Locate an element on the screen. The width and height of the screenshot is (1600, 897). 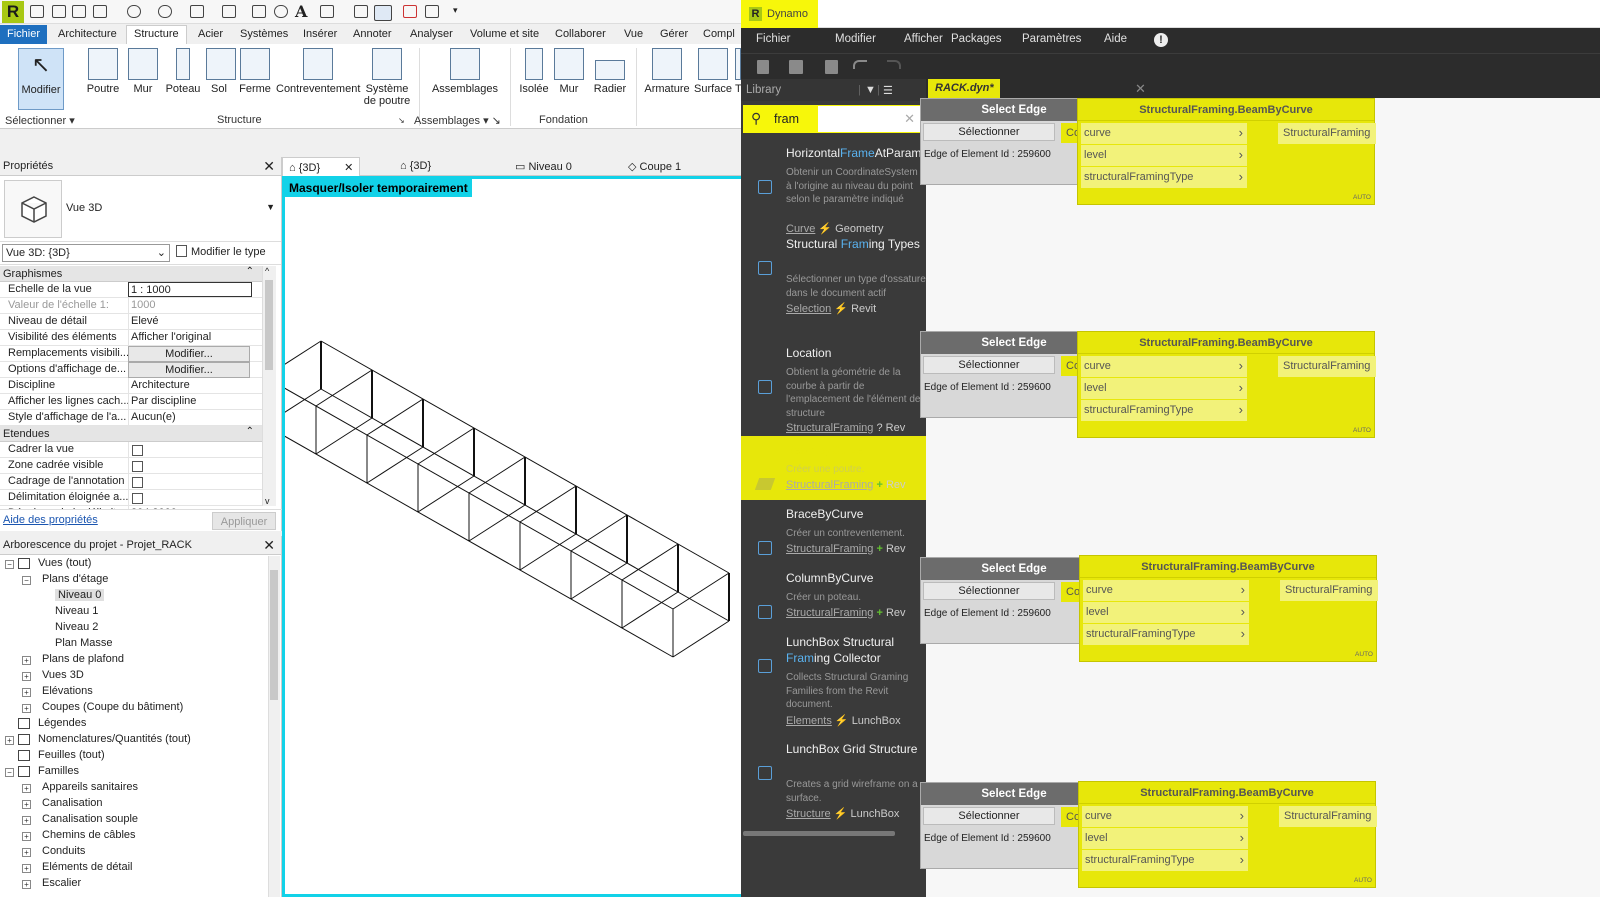
floor-button: Sol is located at coordinates (221, 71).